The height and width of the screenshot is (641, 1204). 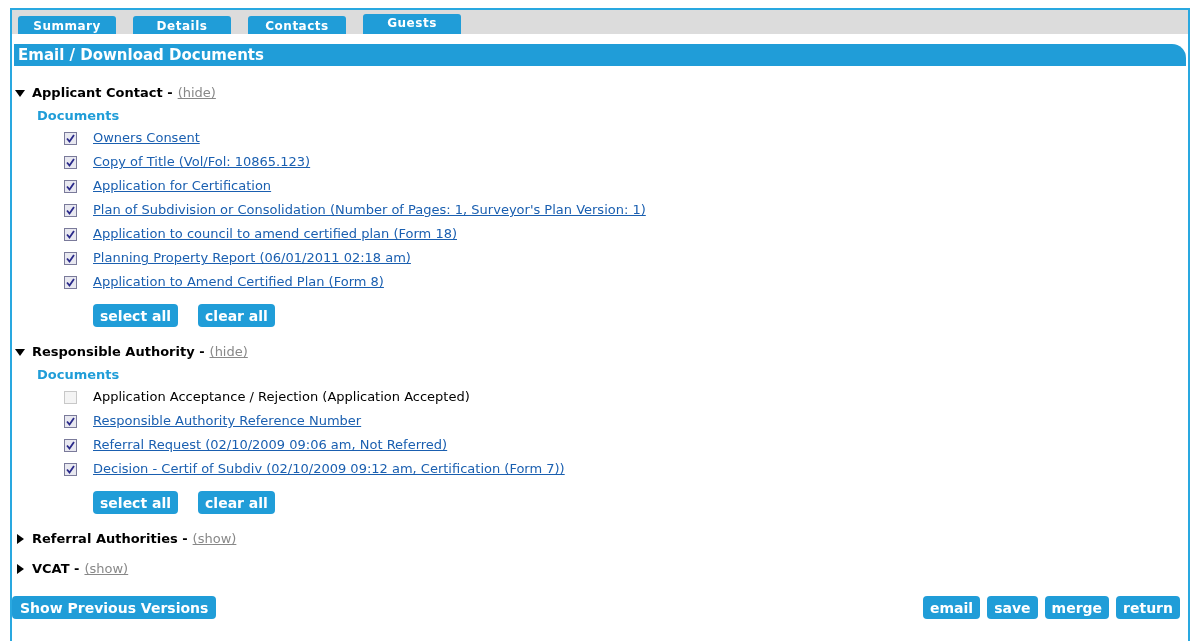 I want to click on action-button: return, so click(x=1148, y=607).